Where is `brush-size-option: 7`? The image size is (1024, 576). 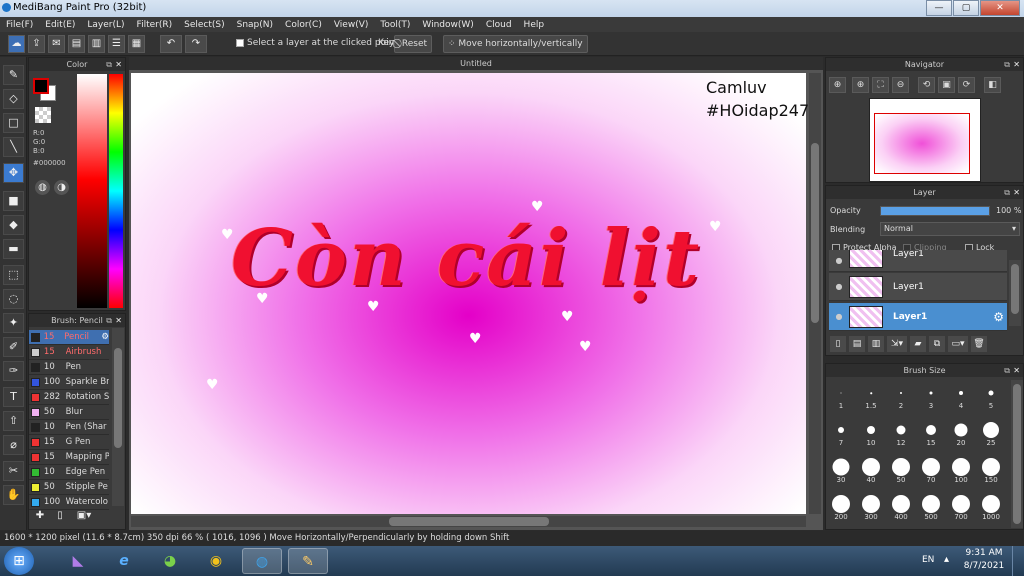
brush-size-option: 7 is located at coordinates (841, 432).